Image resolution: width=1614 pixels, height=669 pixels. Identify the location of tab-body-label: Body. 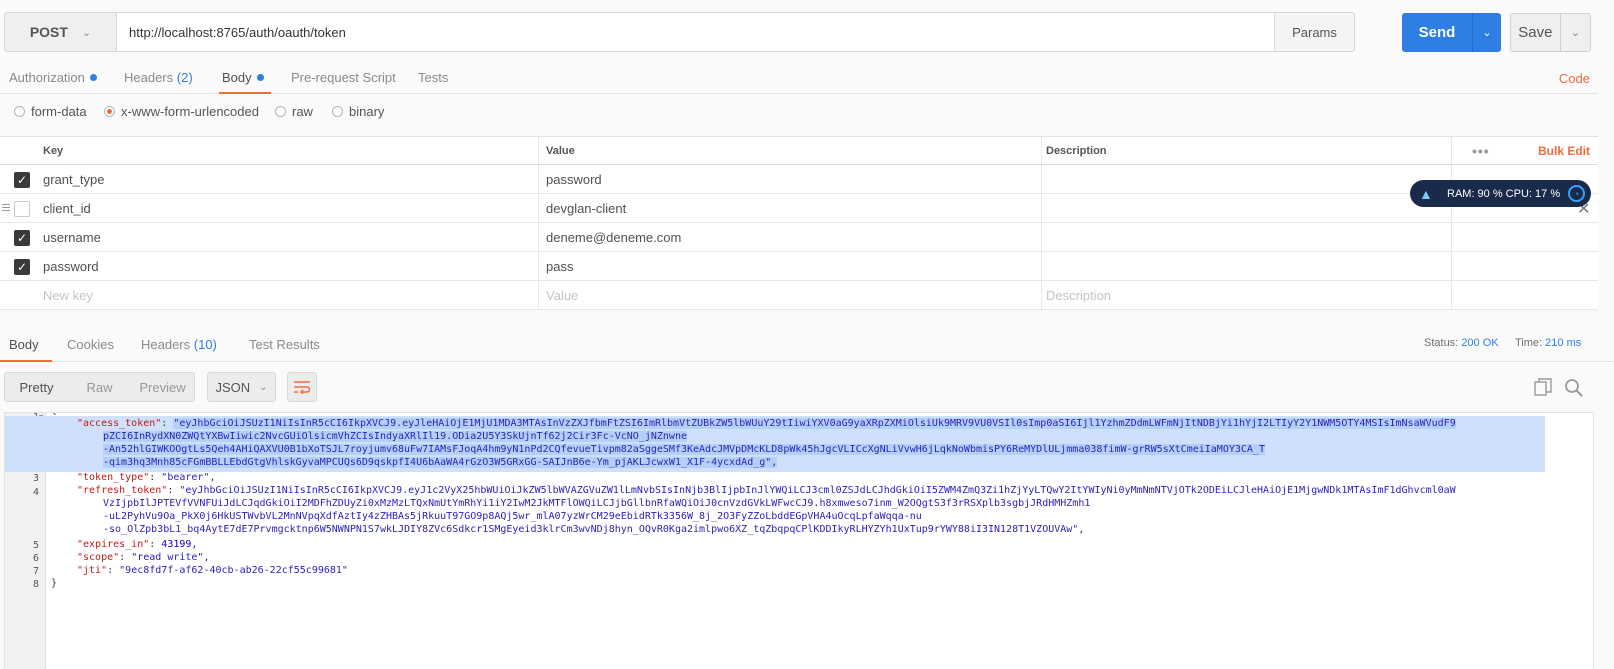
(237, 77).